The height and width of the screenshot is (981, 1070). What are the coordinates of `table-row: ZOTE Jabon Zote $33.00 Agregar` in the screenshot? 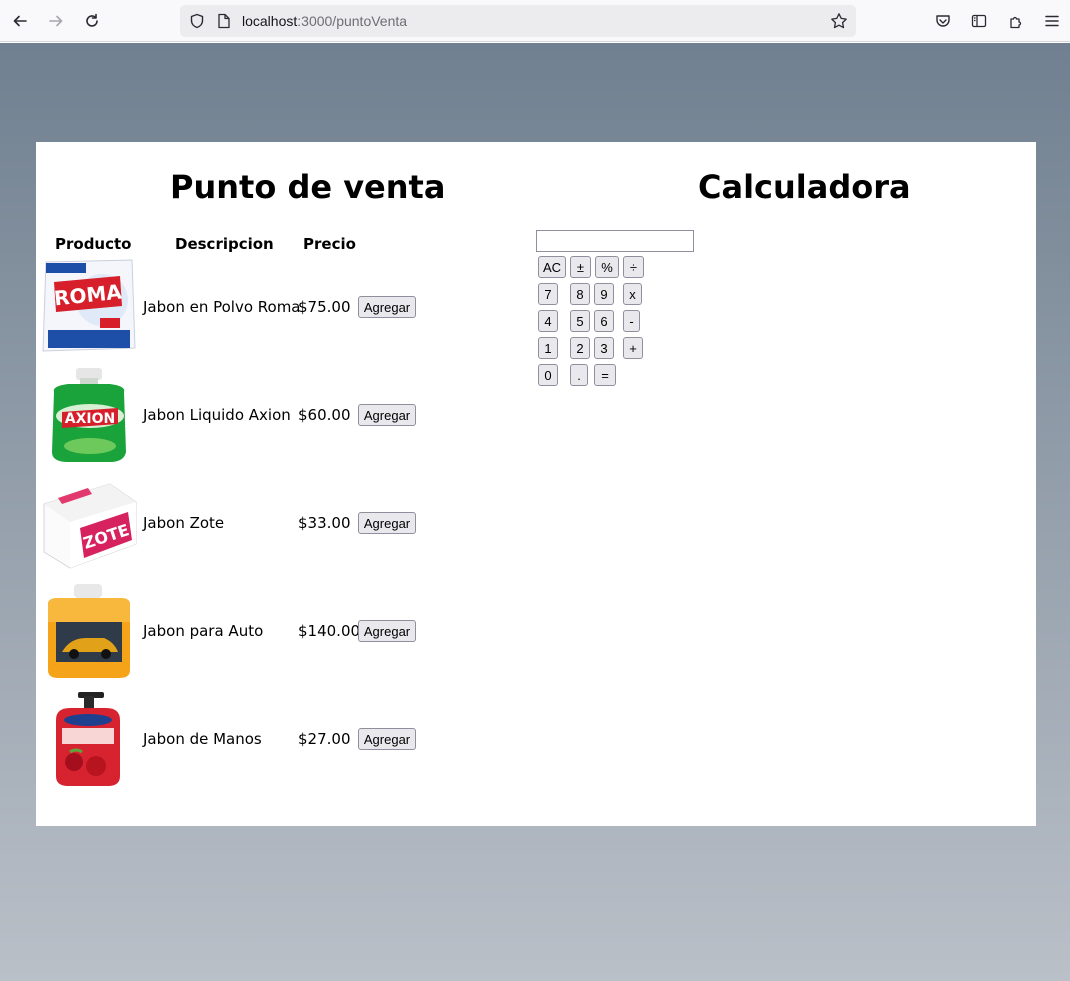 It's located at (240, 524).